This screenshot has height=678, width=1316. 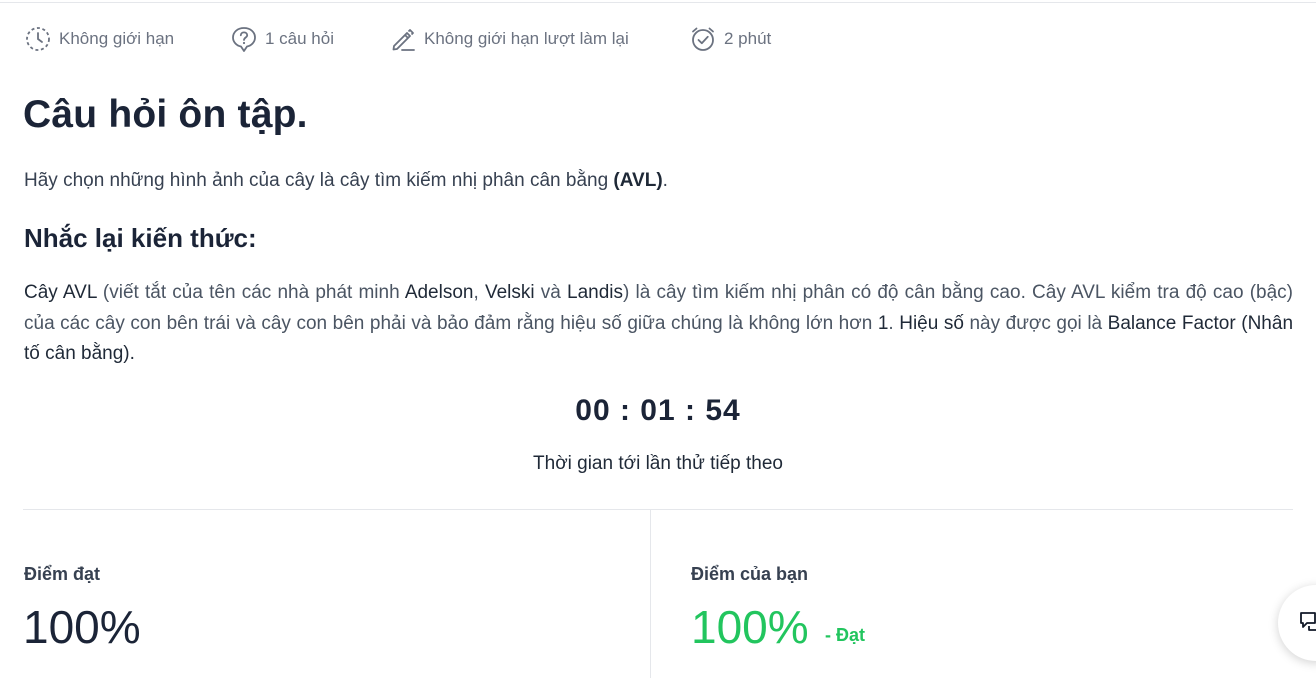 What do you see at coordinates (117, 38) in the screenshot?
I see `meta-attempts-label: Không giới hạn` at bounding box center [117, 38].